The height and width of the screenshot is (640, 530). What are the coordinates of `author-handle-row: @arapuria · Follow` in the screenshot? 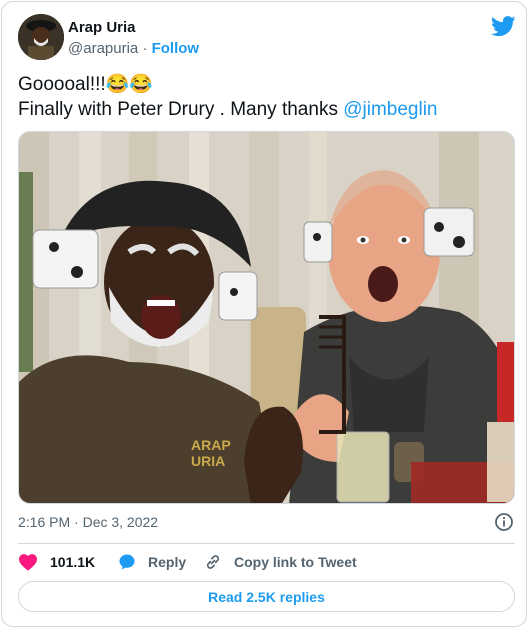 It's located at (133, 48).